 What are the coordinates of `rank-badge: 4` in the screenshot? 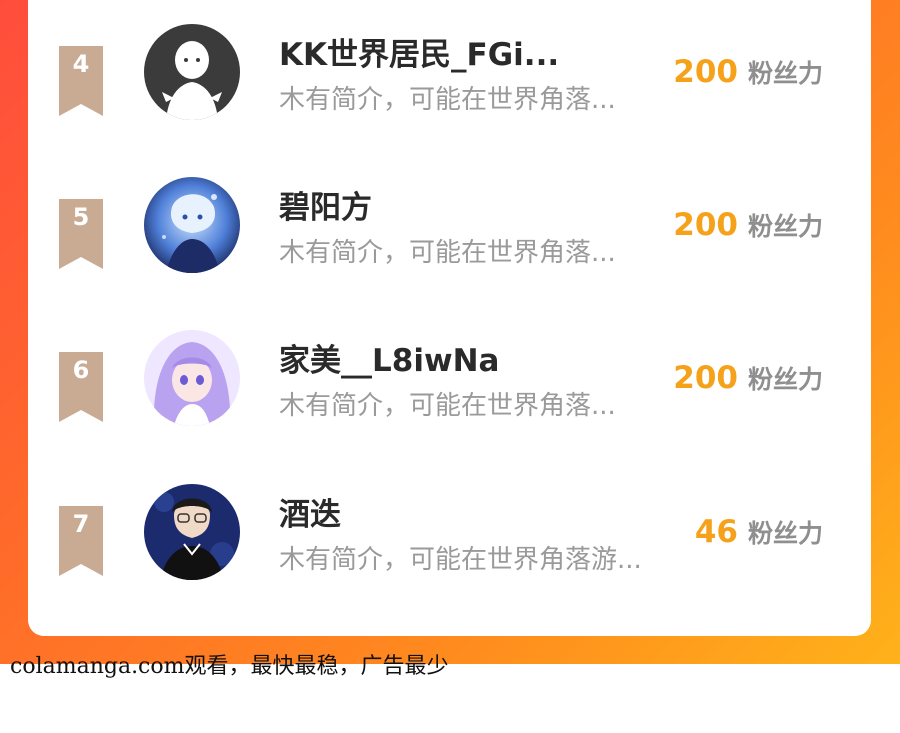 It's located at (81, 81).